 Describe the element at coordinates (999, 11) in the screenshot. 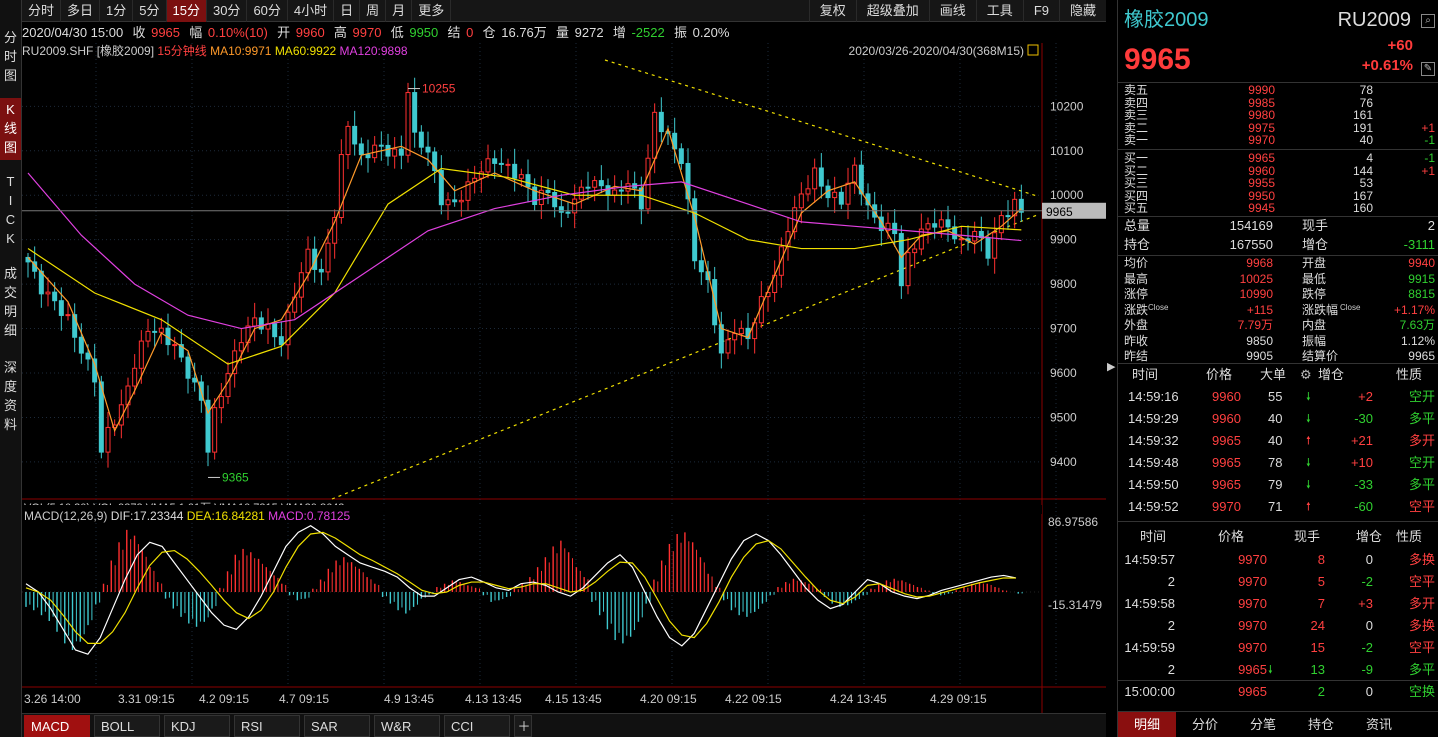

I see `toolbar-button: 工具` at that location.